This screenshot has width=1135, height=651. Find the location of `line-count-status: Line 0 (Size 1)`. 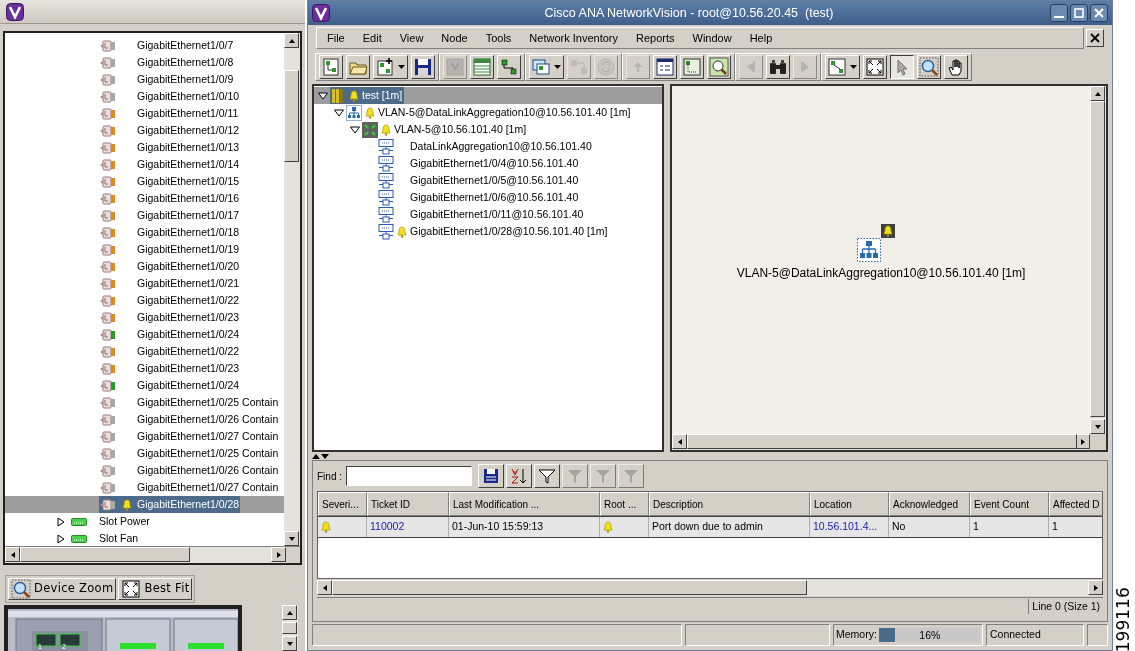

line-count-status: Line 0 (Size 1) is located at coordinates (1065, 606).